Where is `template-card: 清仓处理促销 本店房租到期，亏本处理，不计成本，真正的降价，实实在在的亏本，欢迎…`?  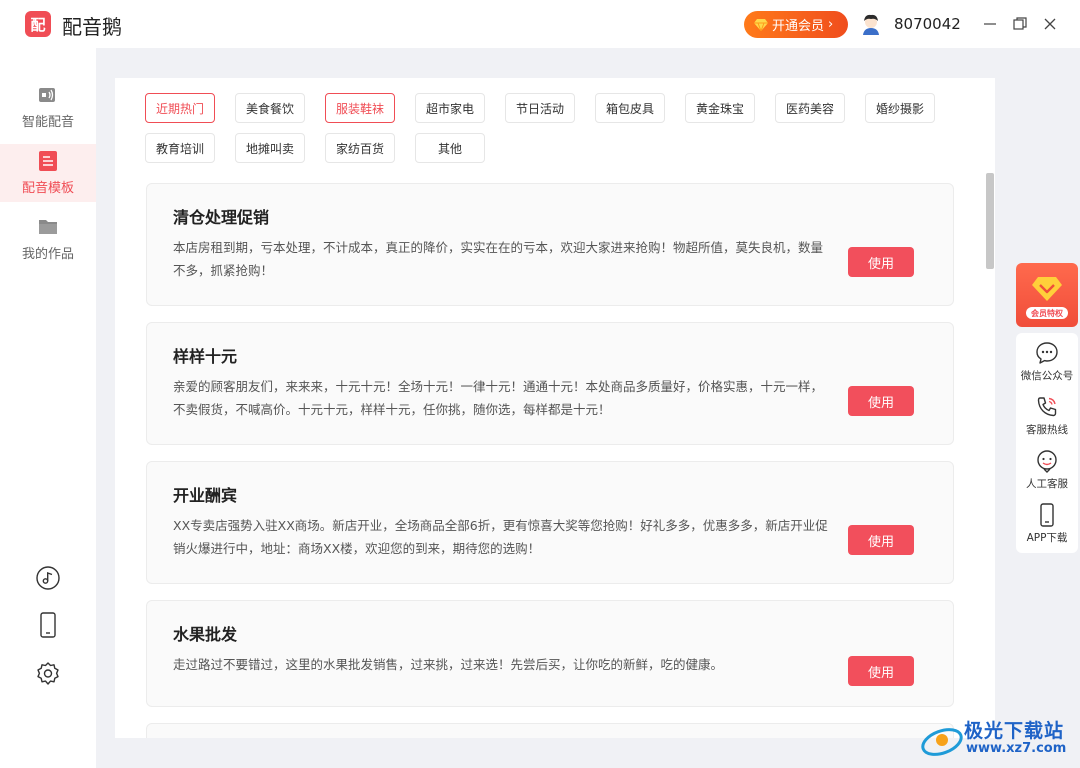
template-card: 清仓处理促销 本店房租到期，亏本处理，不计成本，真正的降价，实实在在的亏本，欢迎… is located at coordinates (550, 244).